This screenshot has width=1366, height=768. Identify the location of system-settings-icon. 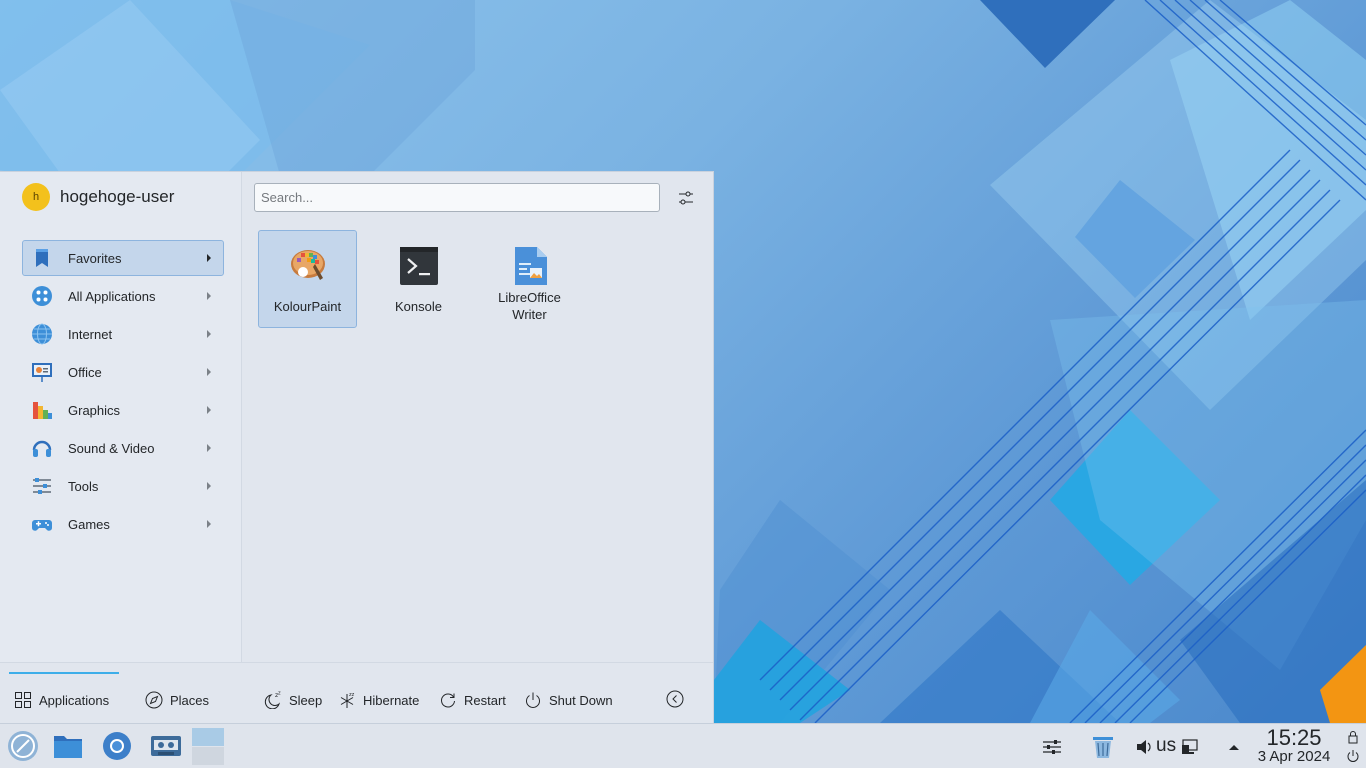
(1052, 747).